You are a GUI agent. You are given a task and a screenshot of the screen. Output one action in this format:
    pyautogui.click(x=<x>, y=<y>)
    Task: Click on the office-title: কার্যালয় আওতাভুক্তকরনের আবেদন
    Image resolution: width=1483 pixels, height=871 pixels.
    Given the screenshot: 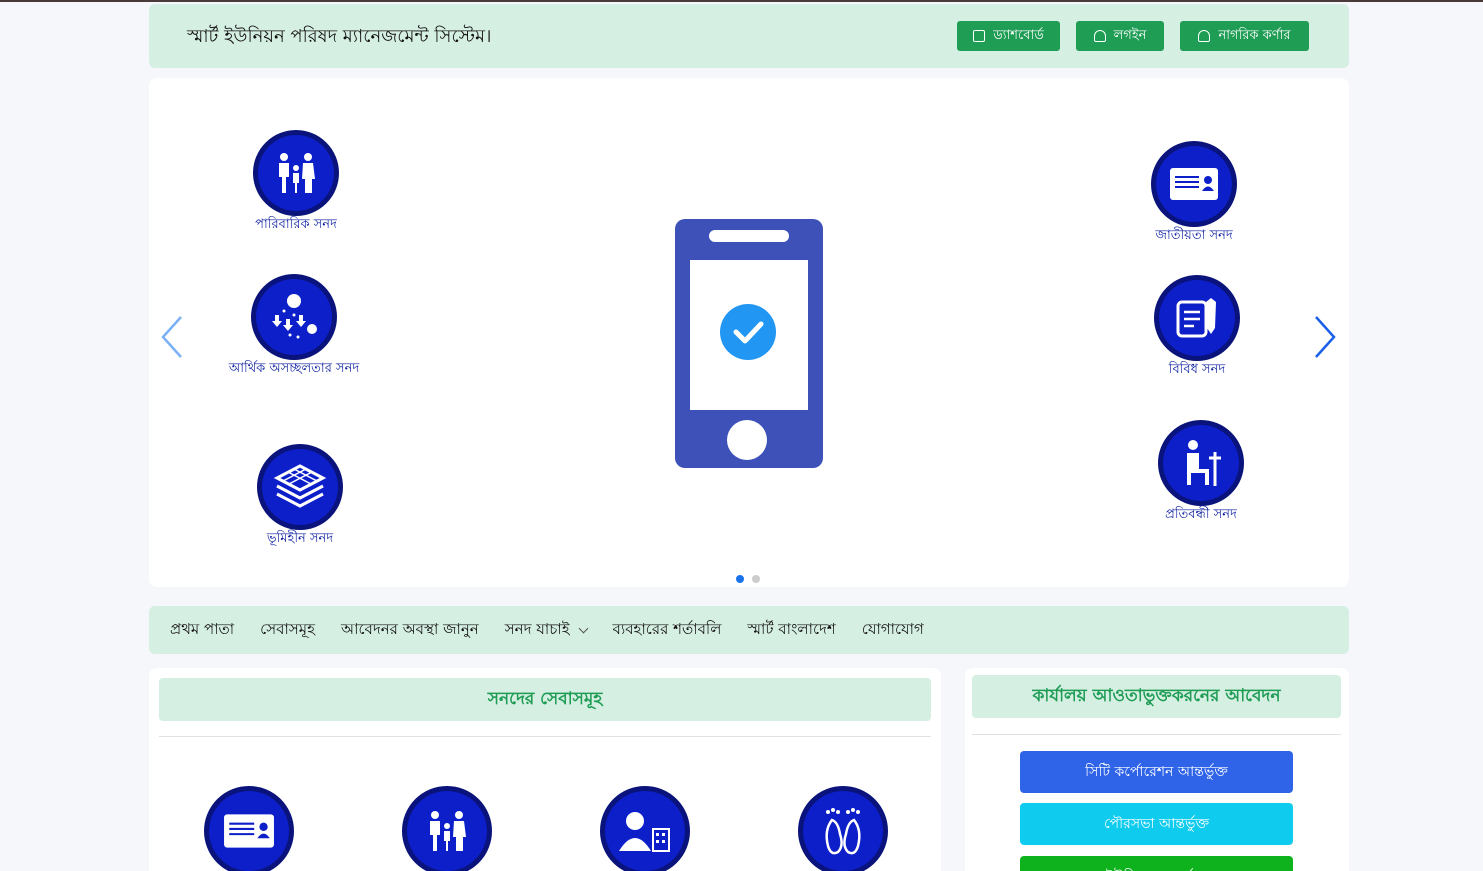 What is the action you would take?
    pyautogui.click(x=1156, y=696)
    